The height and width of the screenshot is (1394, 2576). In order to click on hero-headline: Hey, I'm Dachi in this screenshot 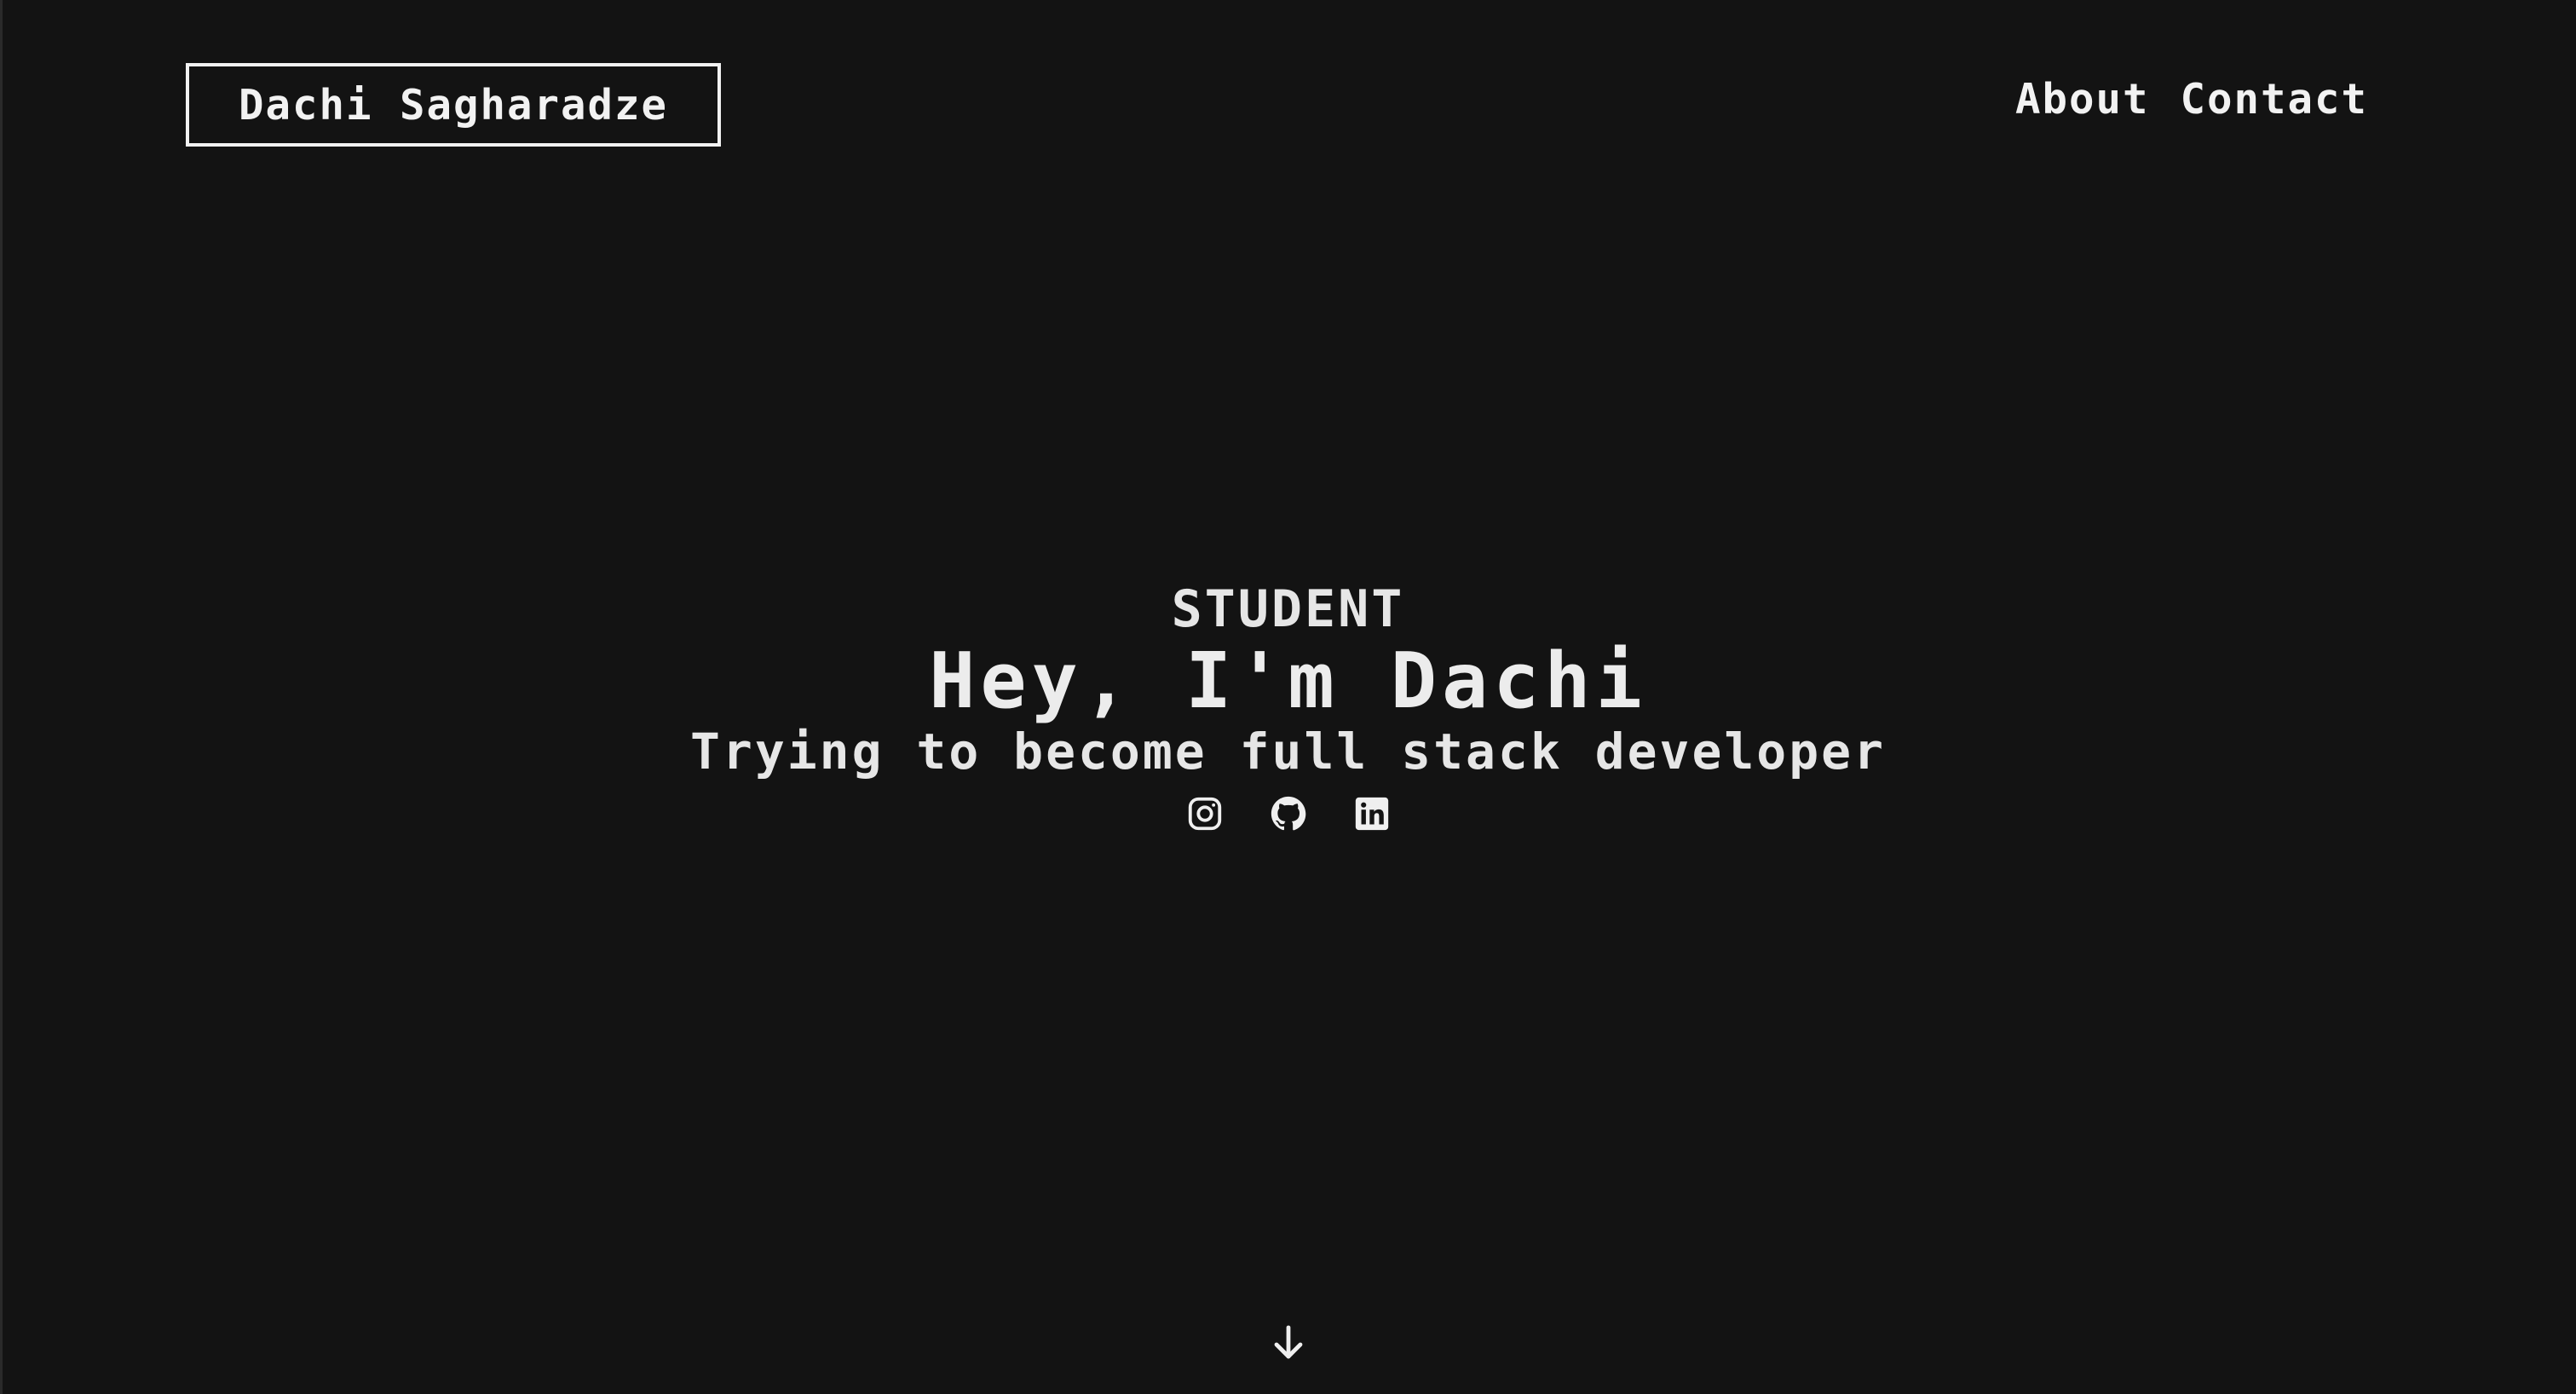, I will do `click(1288, 681)`.